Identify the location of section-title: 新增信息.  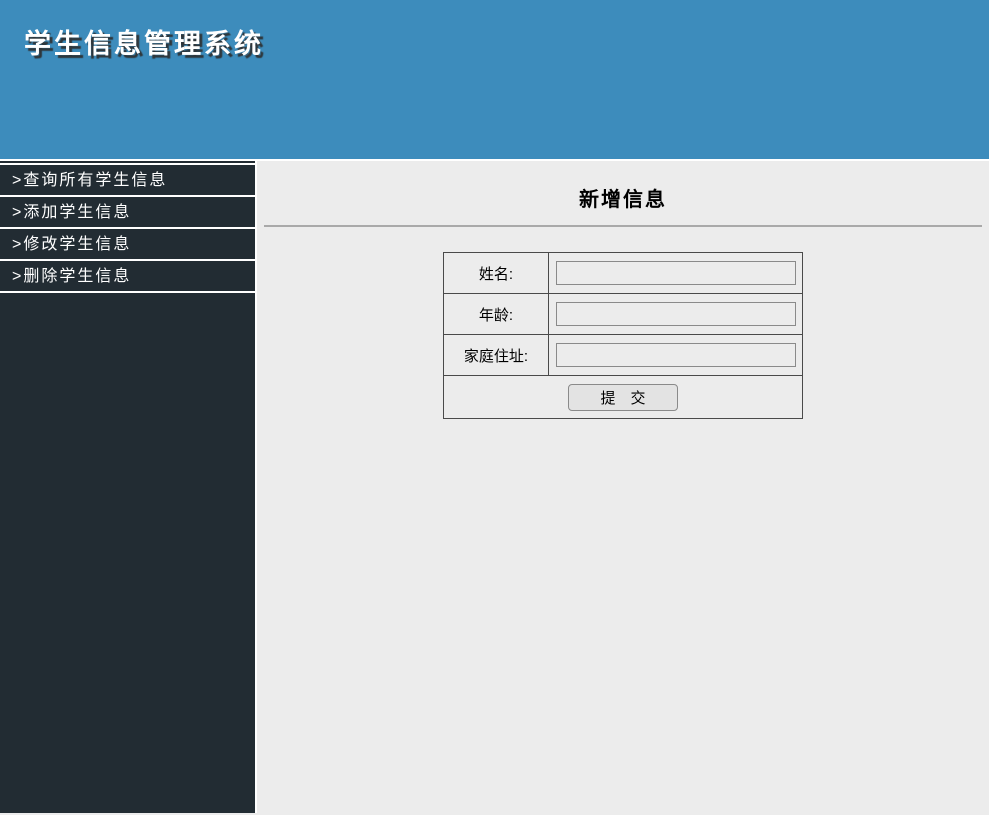
(623, 200).